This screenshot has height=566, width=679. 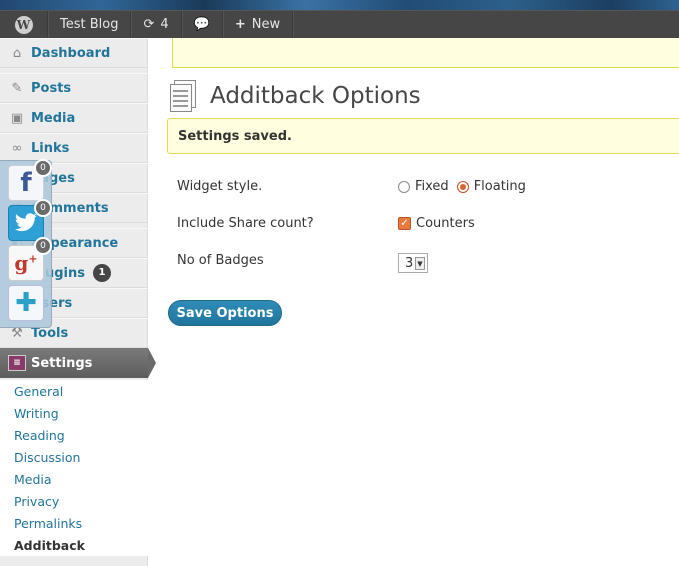 What do you see at coordinates (50, 148) in the screenshot?
I see `sidebar-item-label: Links` at bounding box center [50, 148].